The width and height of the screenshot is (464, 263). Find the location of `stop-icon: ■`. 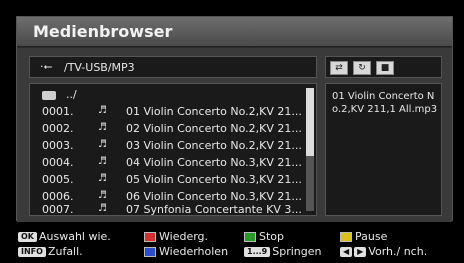

stop-icon: ■ is located at coordinates (385, 68).